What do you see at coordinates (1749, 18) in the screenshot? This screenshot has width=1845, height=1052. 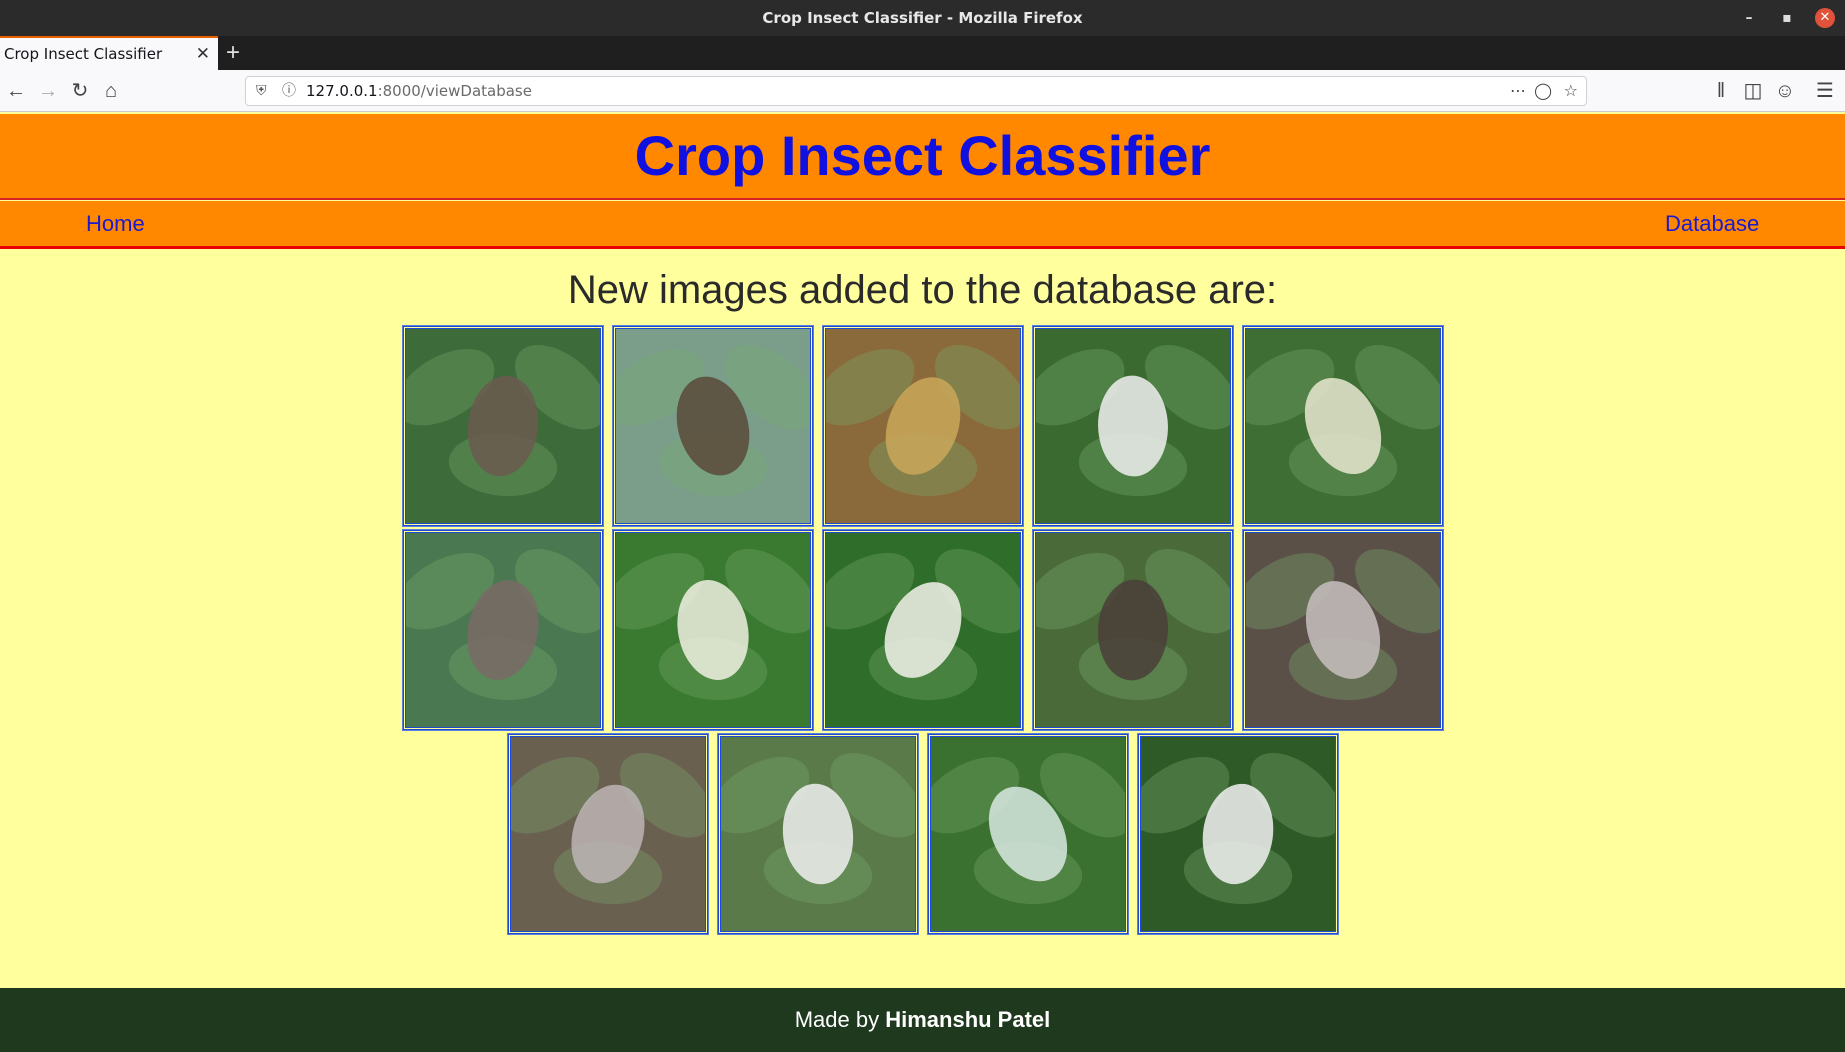 I see `minimize-icon: –` at bounding box center [1749, 18].